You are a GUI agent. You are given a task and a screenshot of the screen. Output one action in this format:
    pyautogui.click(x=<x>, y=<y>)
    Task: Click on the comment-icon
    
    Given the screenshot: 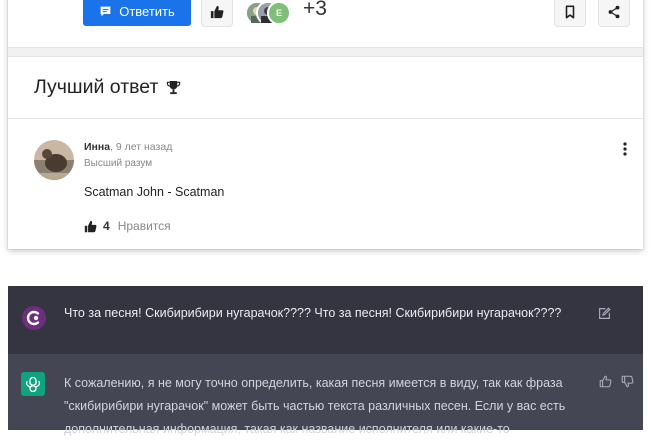 What is the action you would take?
    pyautogui.click(x=105, y=11)
    